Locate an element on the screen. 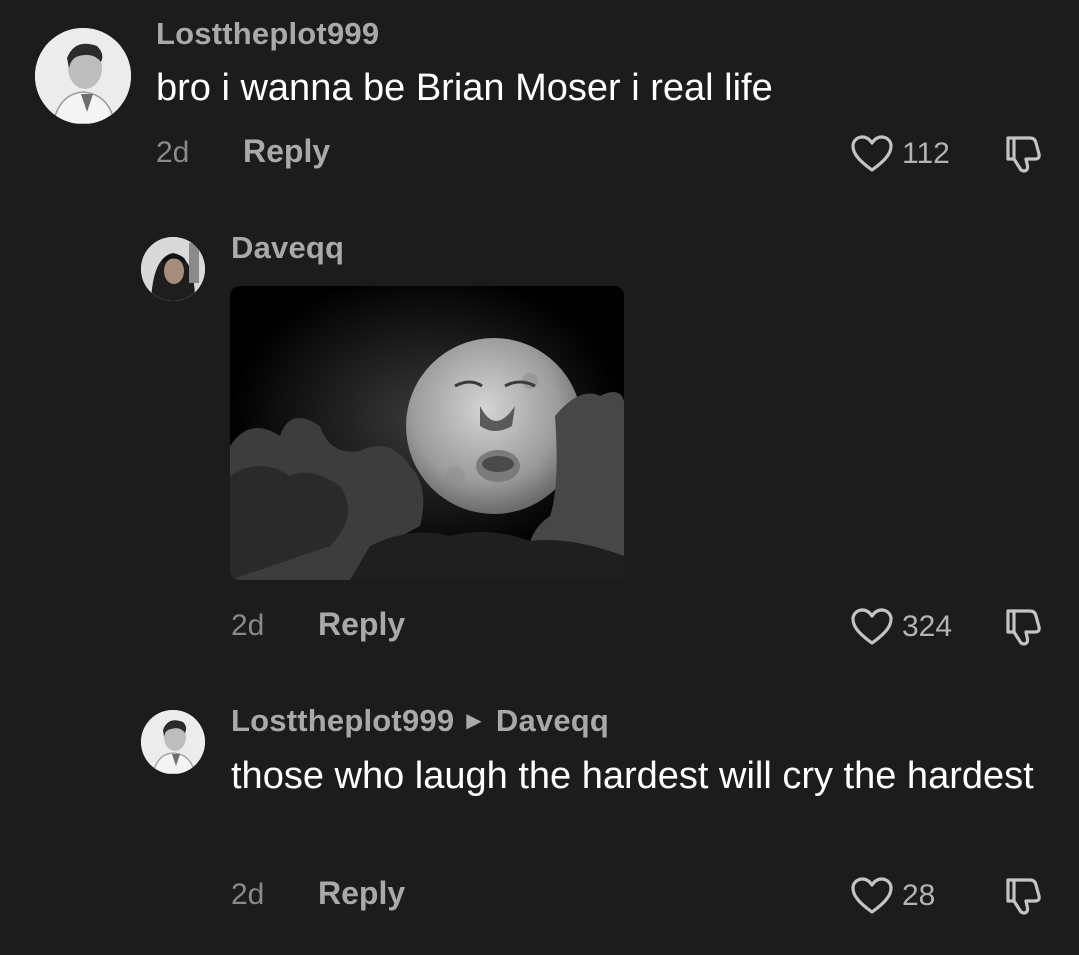  comment-username: Losttheplot999 ▶ Daveqq is located at coordinates (420, 721).